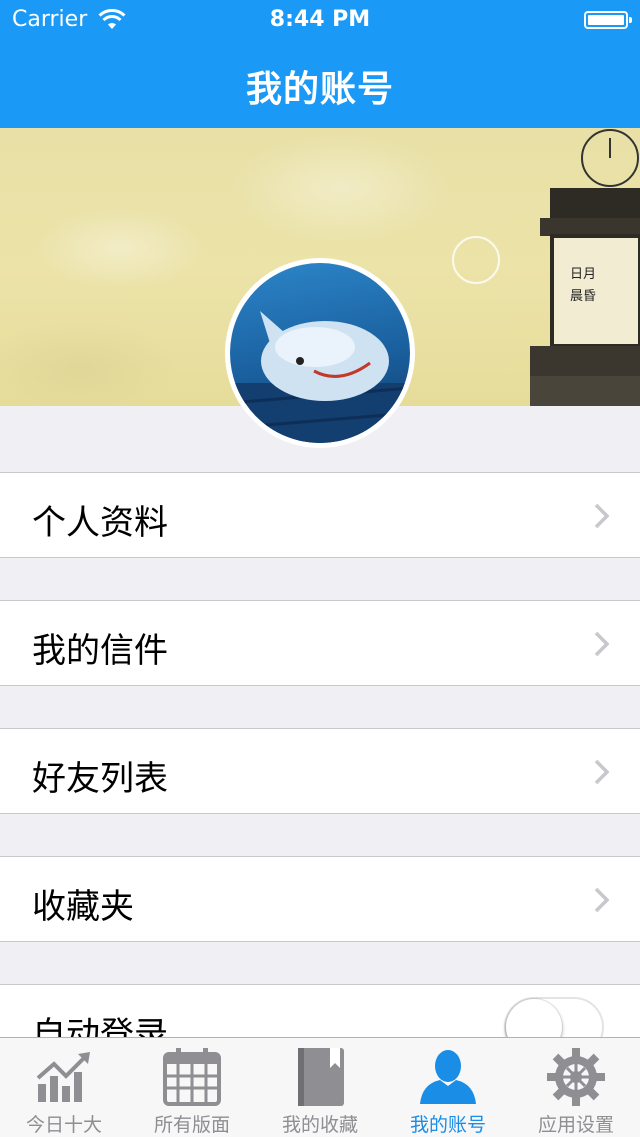 This screenshot has height=1137, width=640. What do you see at coordinates (192, 1077) in the screenshot?
I see `calendar-icon` at bounding box center [192, 1077].